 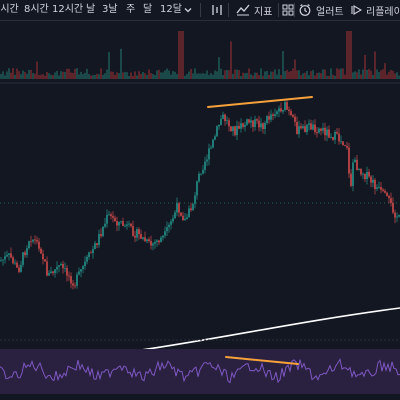 I want to click on layout-button, so click(x=290, y=10).